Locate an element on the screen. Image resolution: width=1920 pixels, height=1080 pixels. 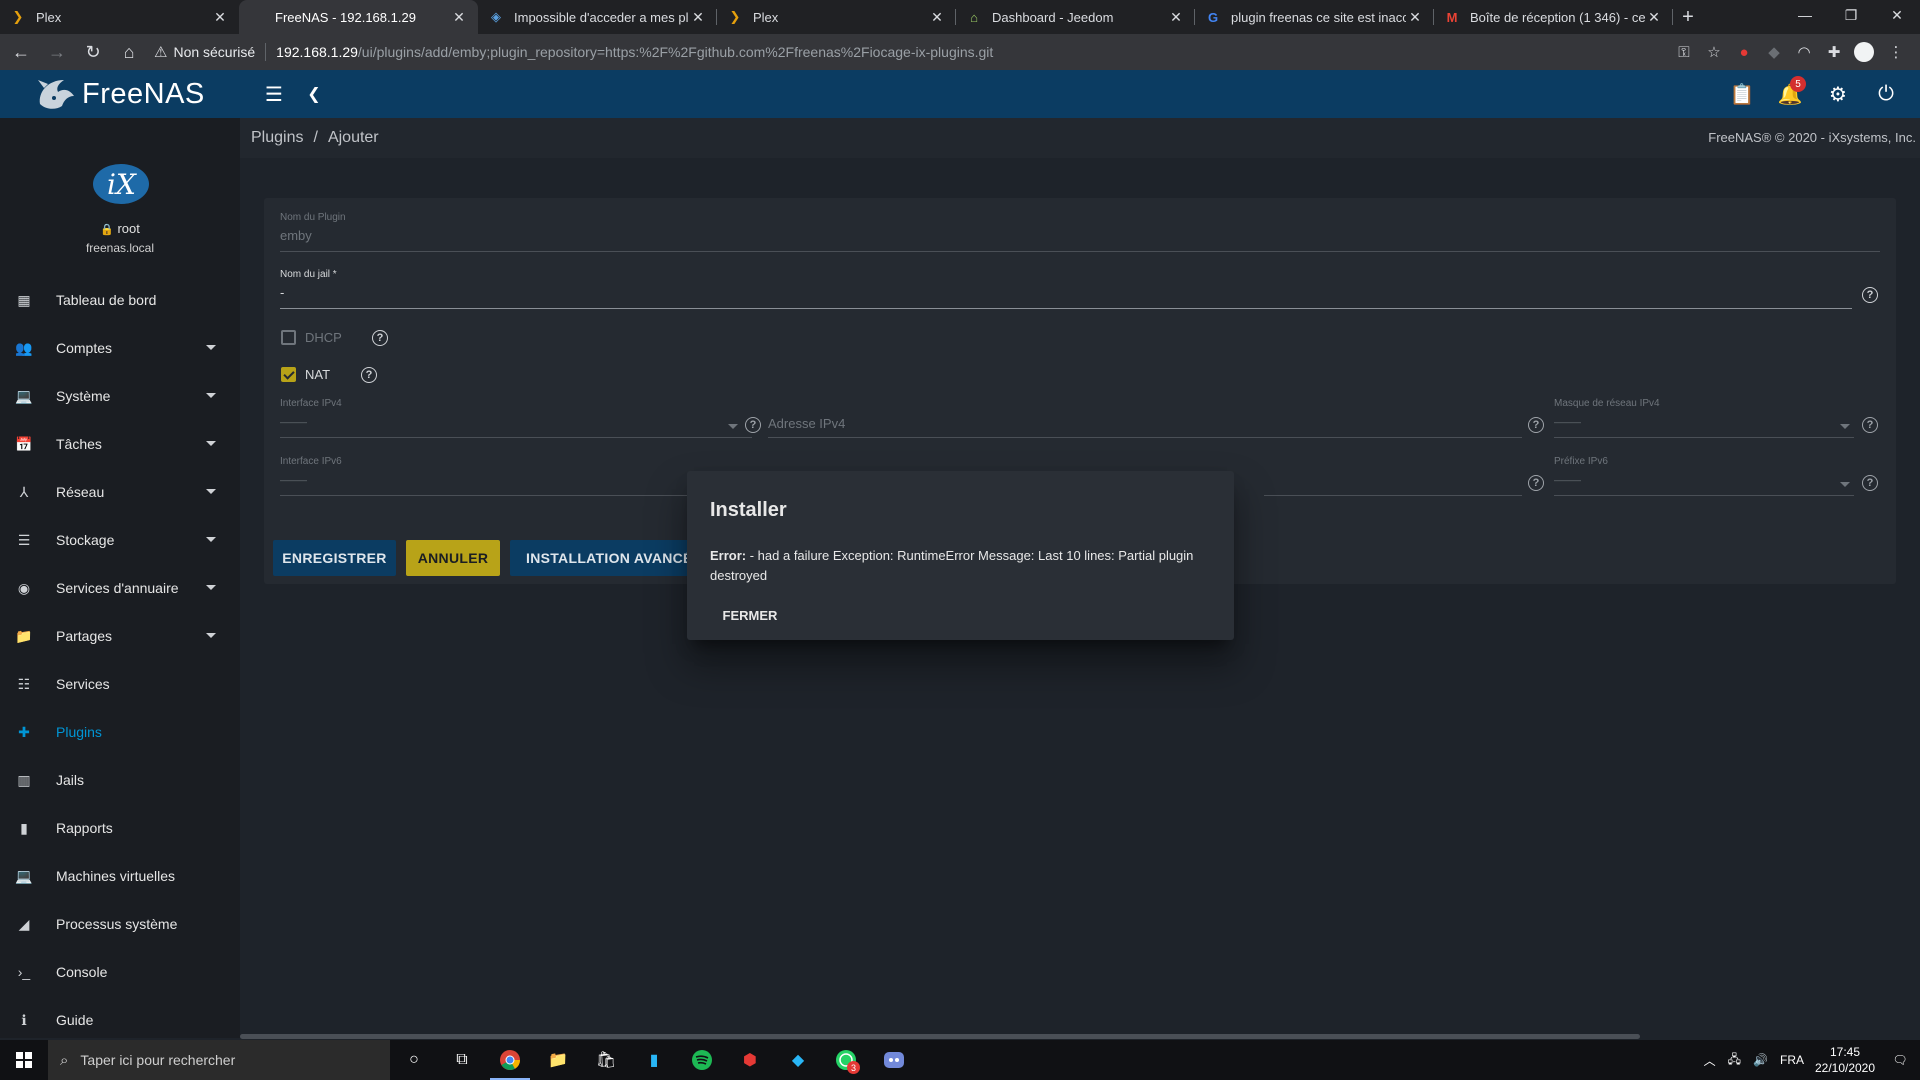
sidebar-item-directory: ◉ Services d'annuaire is located at coordinates (120, 588).